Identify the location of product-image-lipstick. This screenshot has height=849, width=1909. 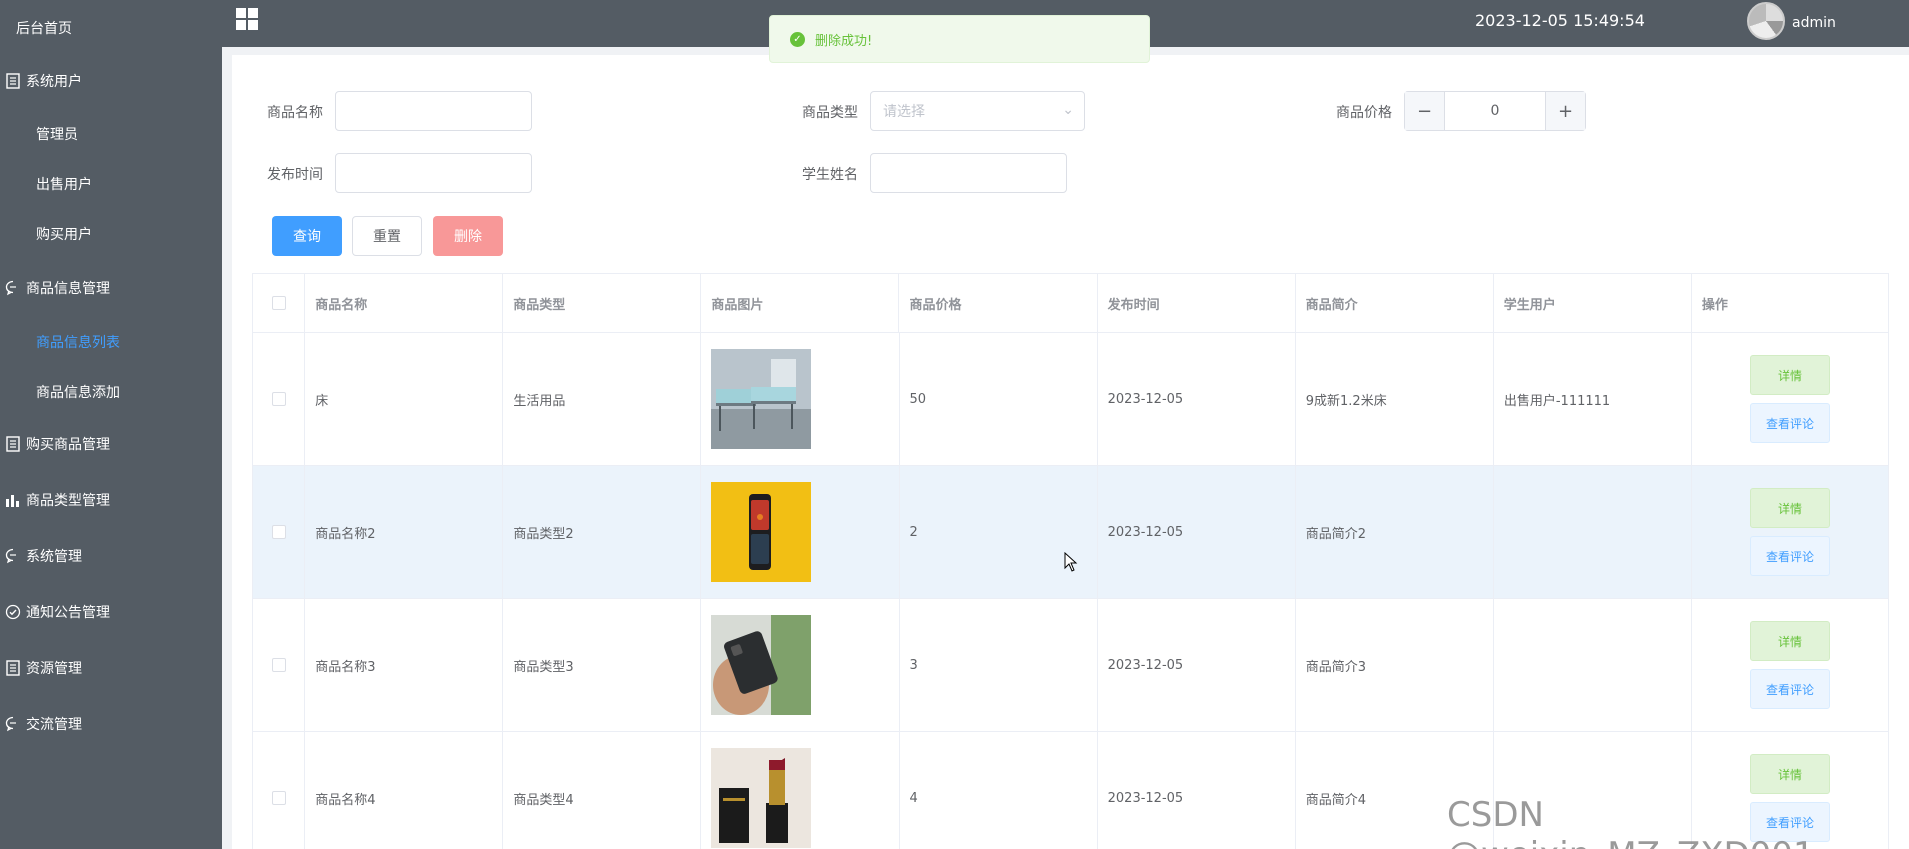
(761, 798).